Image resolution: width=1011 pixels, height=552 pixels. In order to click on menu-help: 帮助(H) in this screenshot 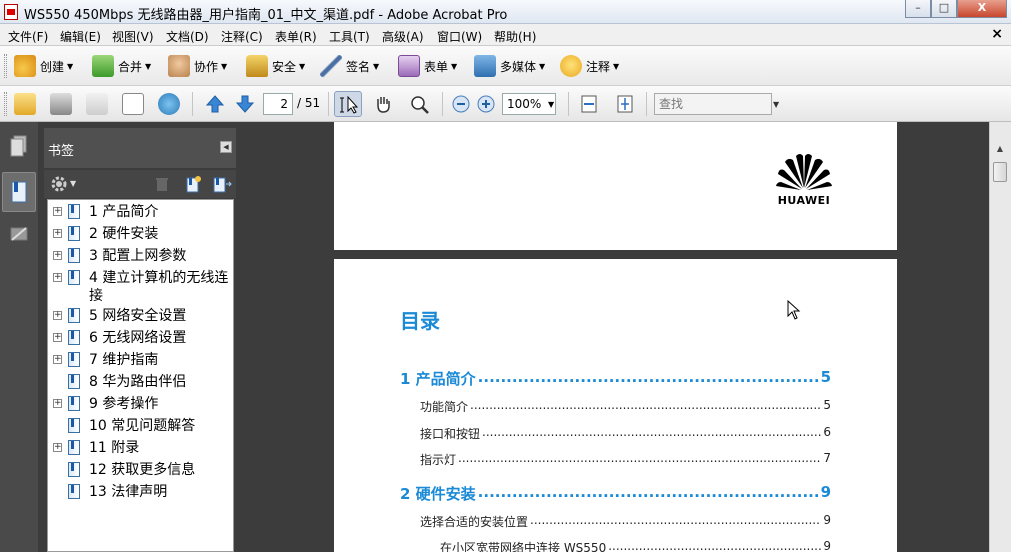, I will do `click(515, 36)`.